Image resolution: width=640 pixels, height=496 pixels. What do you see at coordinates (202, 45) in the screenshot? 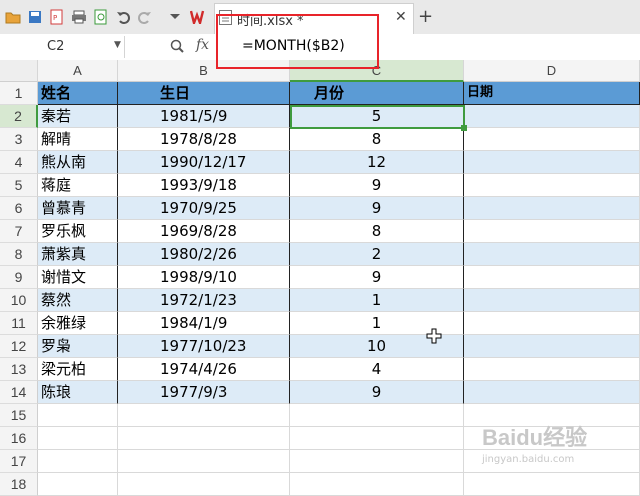
I see `fx-icon: fx` at bounding box center [202, 45].